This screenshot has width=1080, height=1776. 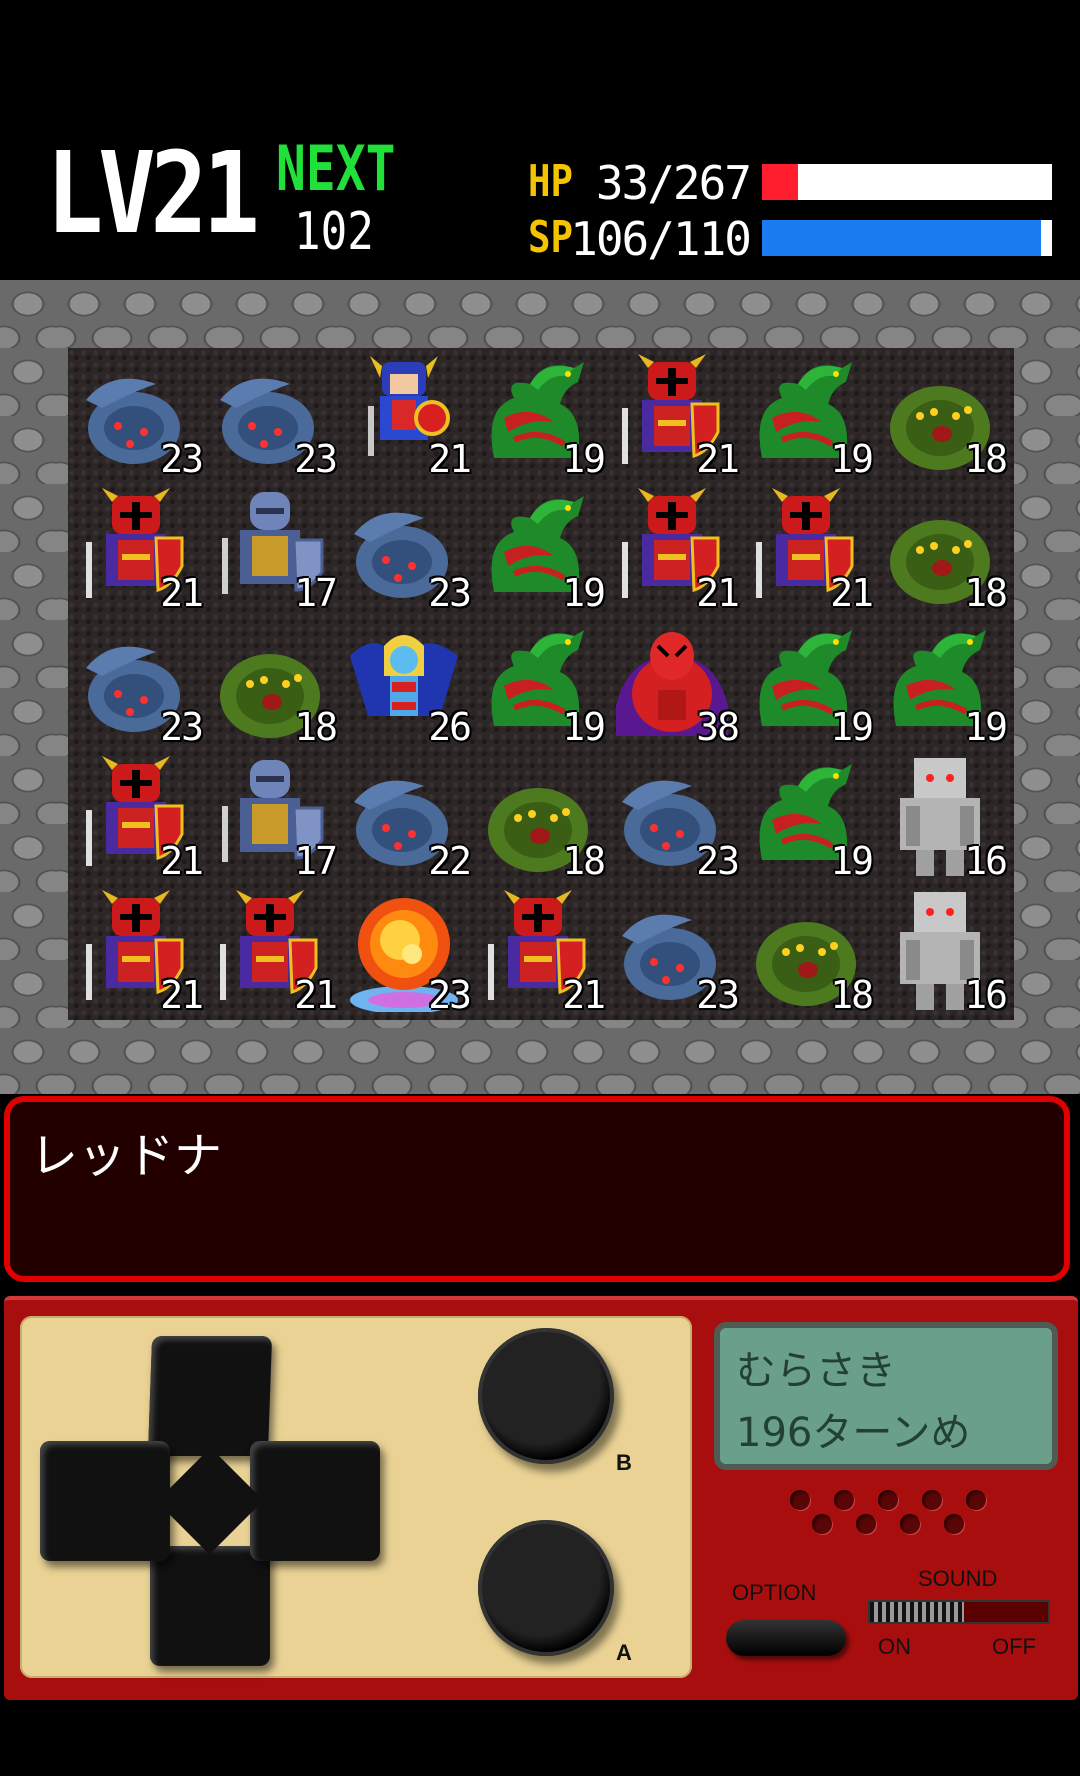 What do you see at coordinates (786, 1638) in the screenshot?
I see `option-button` at bounding box center [786, 1638].